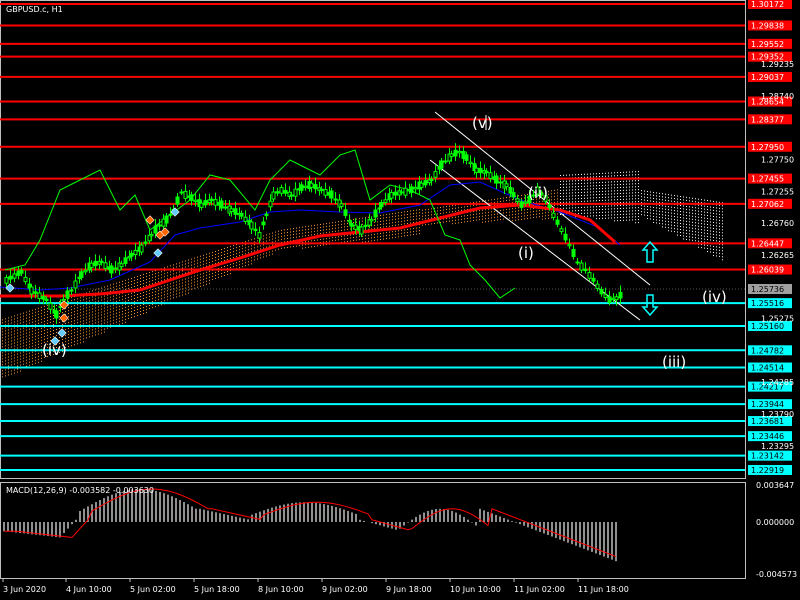 This screenshot has width=800, height=600. Describe the element at coordinates (650, 251) in the screenshot. I see `arrow-up-icon` at that location.